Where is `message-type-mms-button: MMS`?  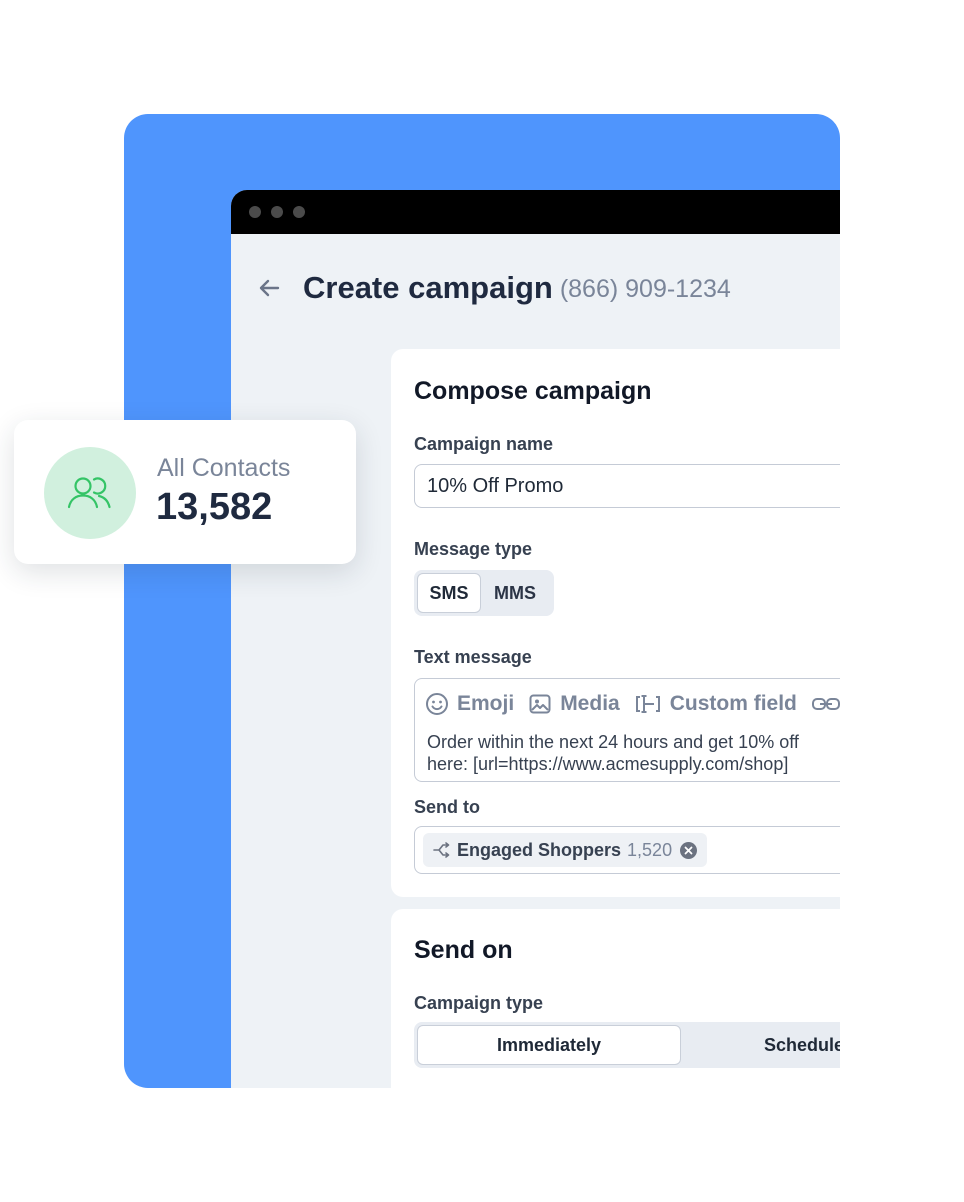 message-type-mms-button: MMS is located at coordinates (515, 593).